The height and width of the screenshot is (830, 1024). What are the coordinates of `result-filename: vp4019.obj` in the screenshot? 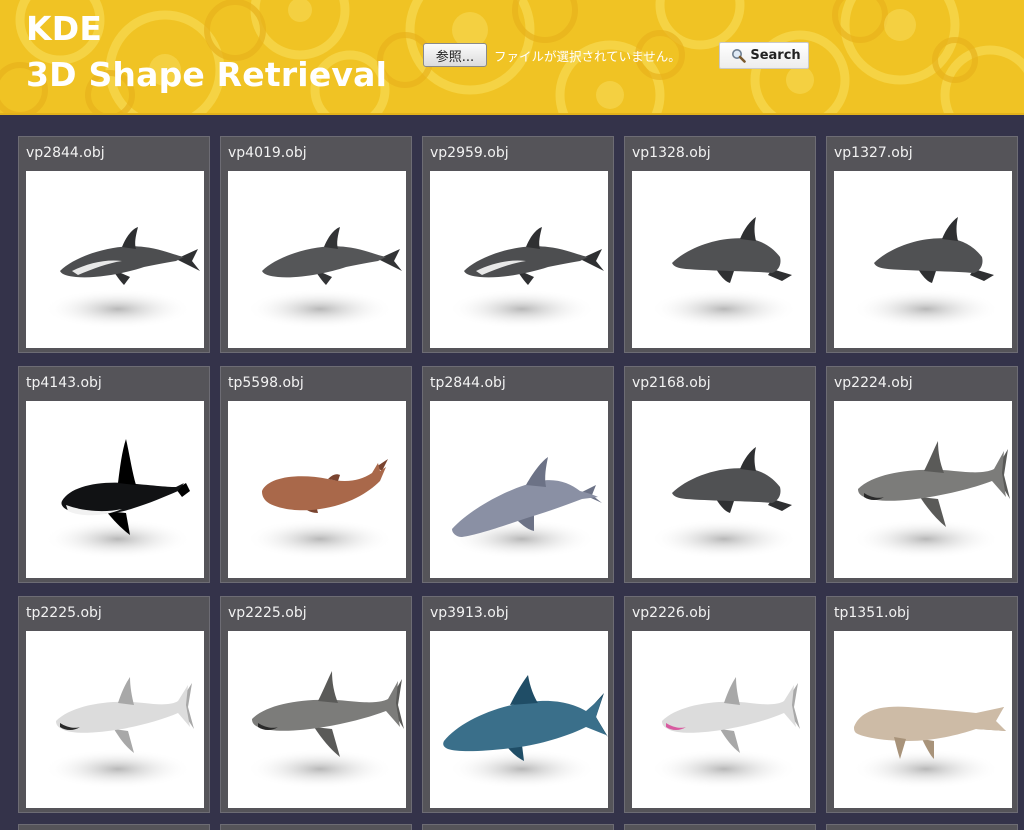 It's located at (267, 153).